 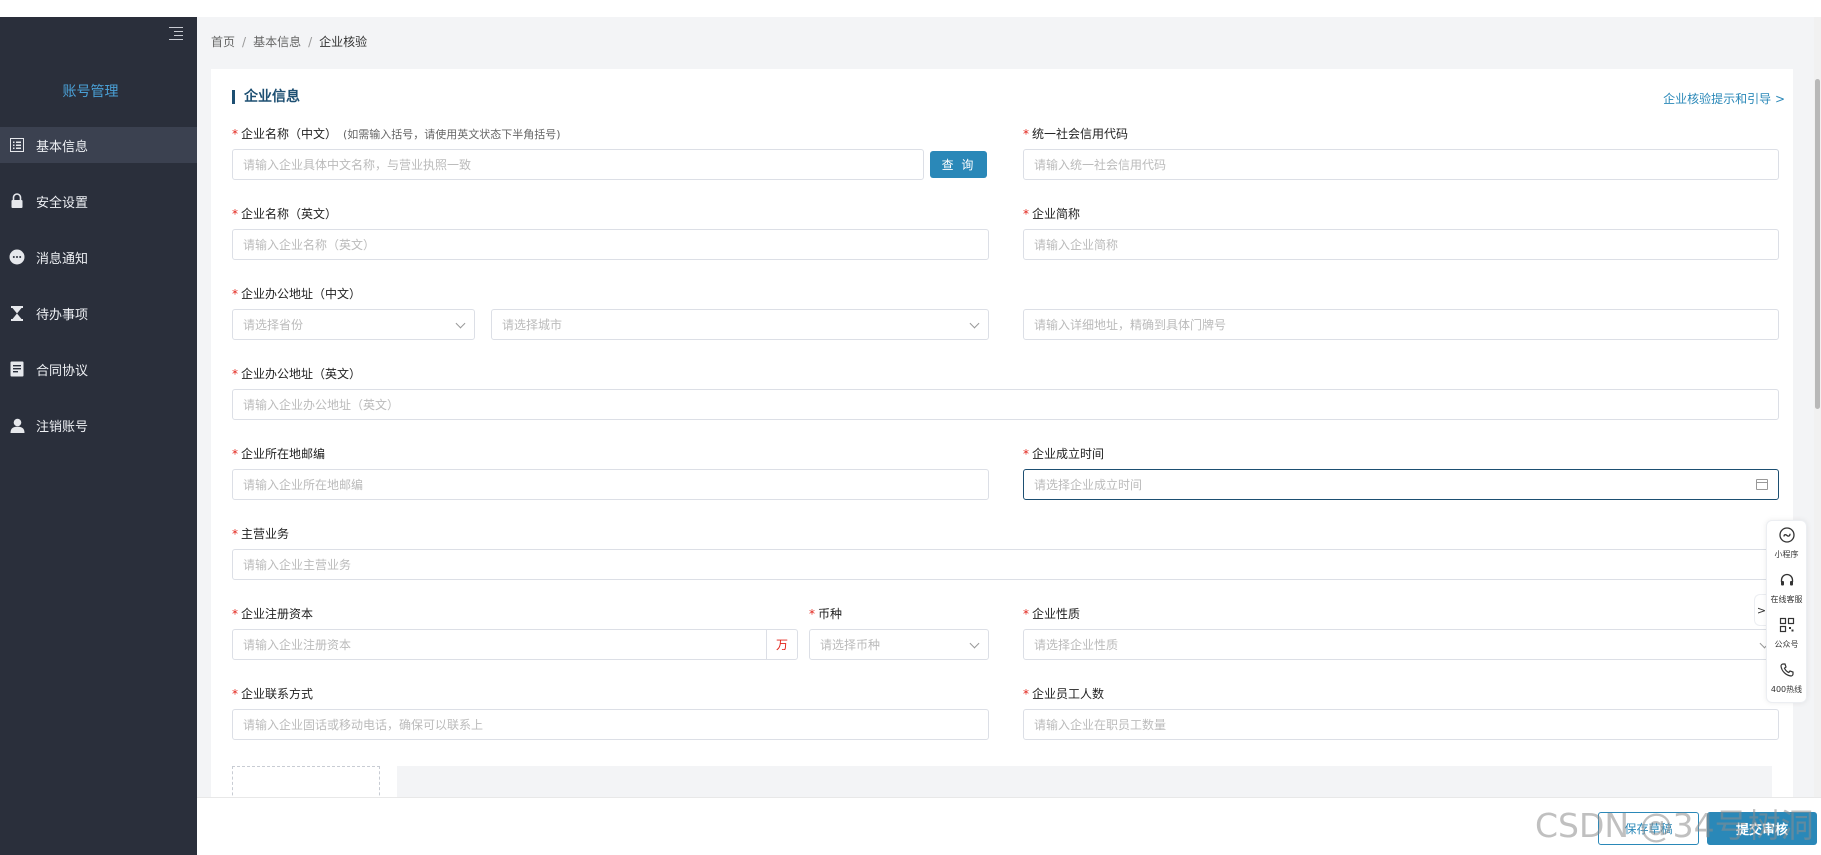 I want to click on submit-review-button: 提交审核, so click(x=1762, y=828).